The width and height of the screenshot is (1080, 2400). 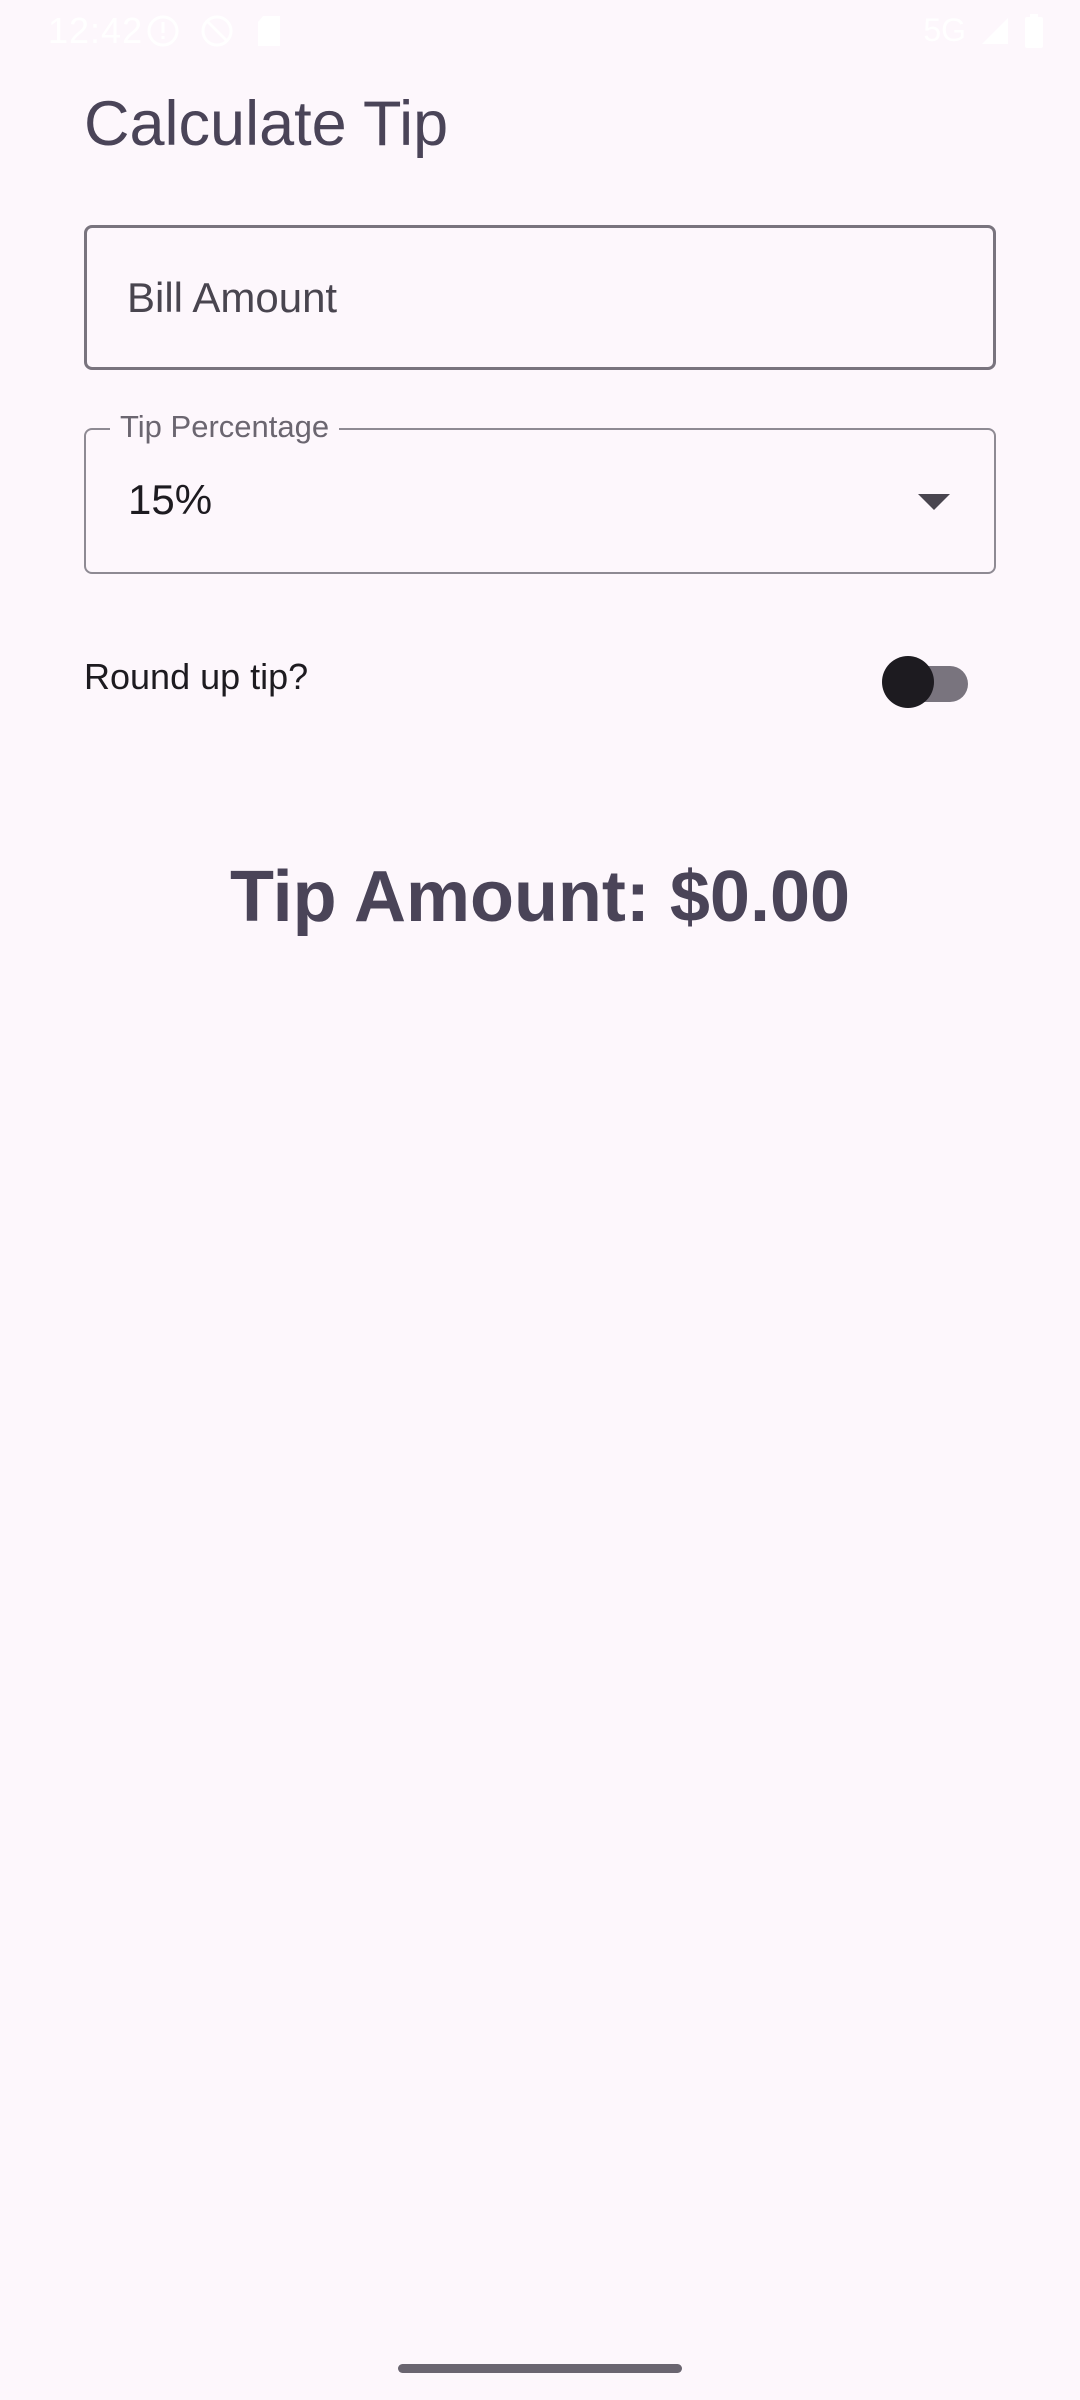 What do you see at coordinates (540, 2368) in the screenshot?
I see `home-indicator` at bounding box center [540, 2368].